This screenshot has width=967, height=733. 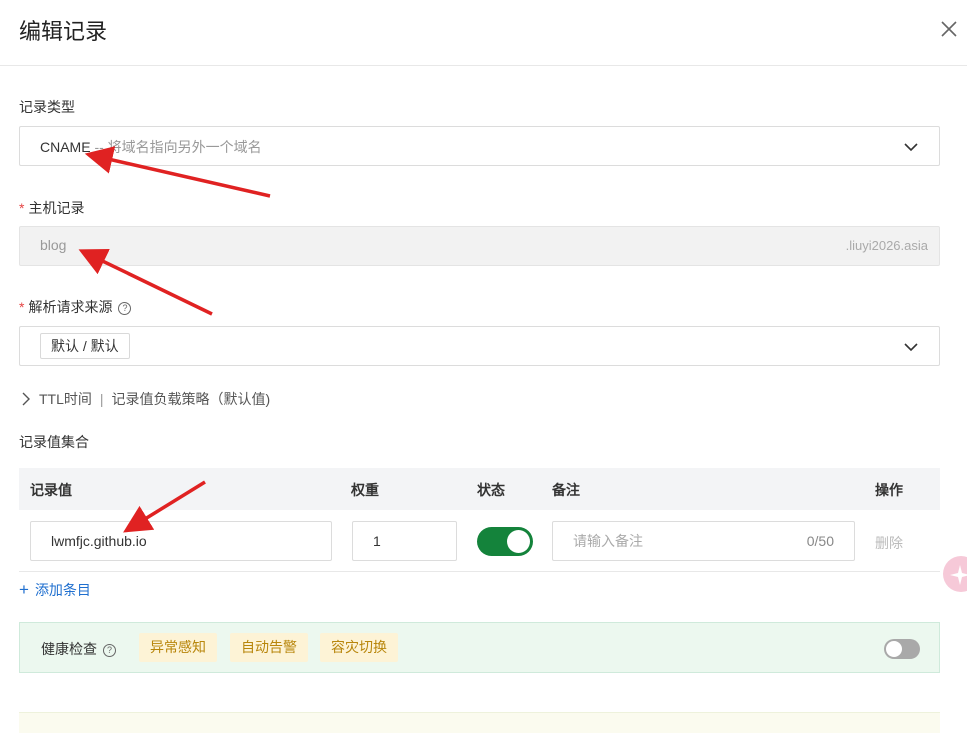 What do you see at coordinates (491, 490) in the screenshot?
I see `column-header: 状态` at bounding box center [491, 490].